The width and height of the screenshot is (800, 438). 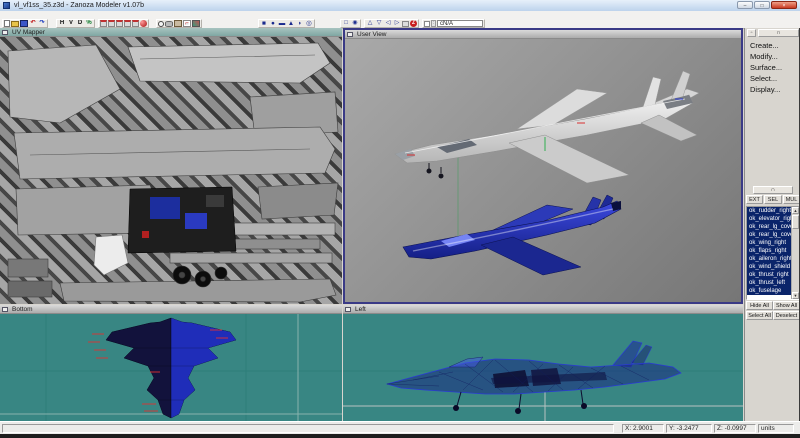 What do you see at coordinates (22, 309) in the screenshot?
I see `bottom-title: Bottom` at bounding box center [22, 309].